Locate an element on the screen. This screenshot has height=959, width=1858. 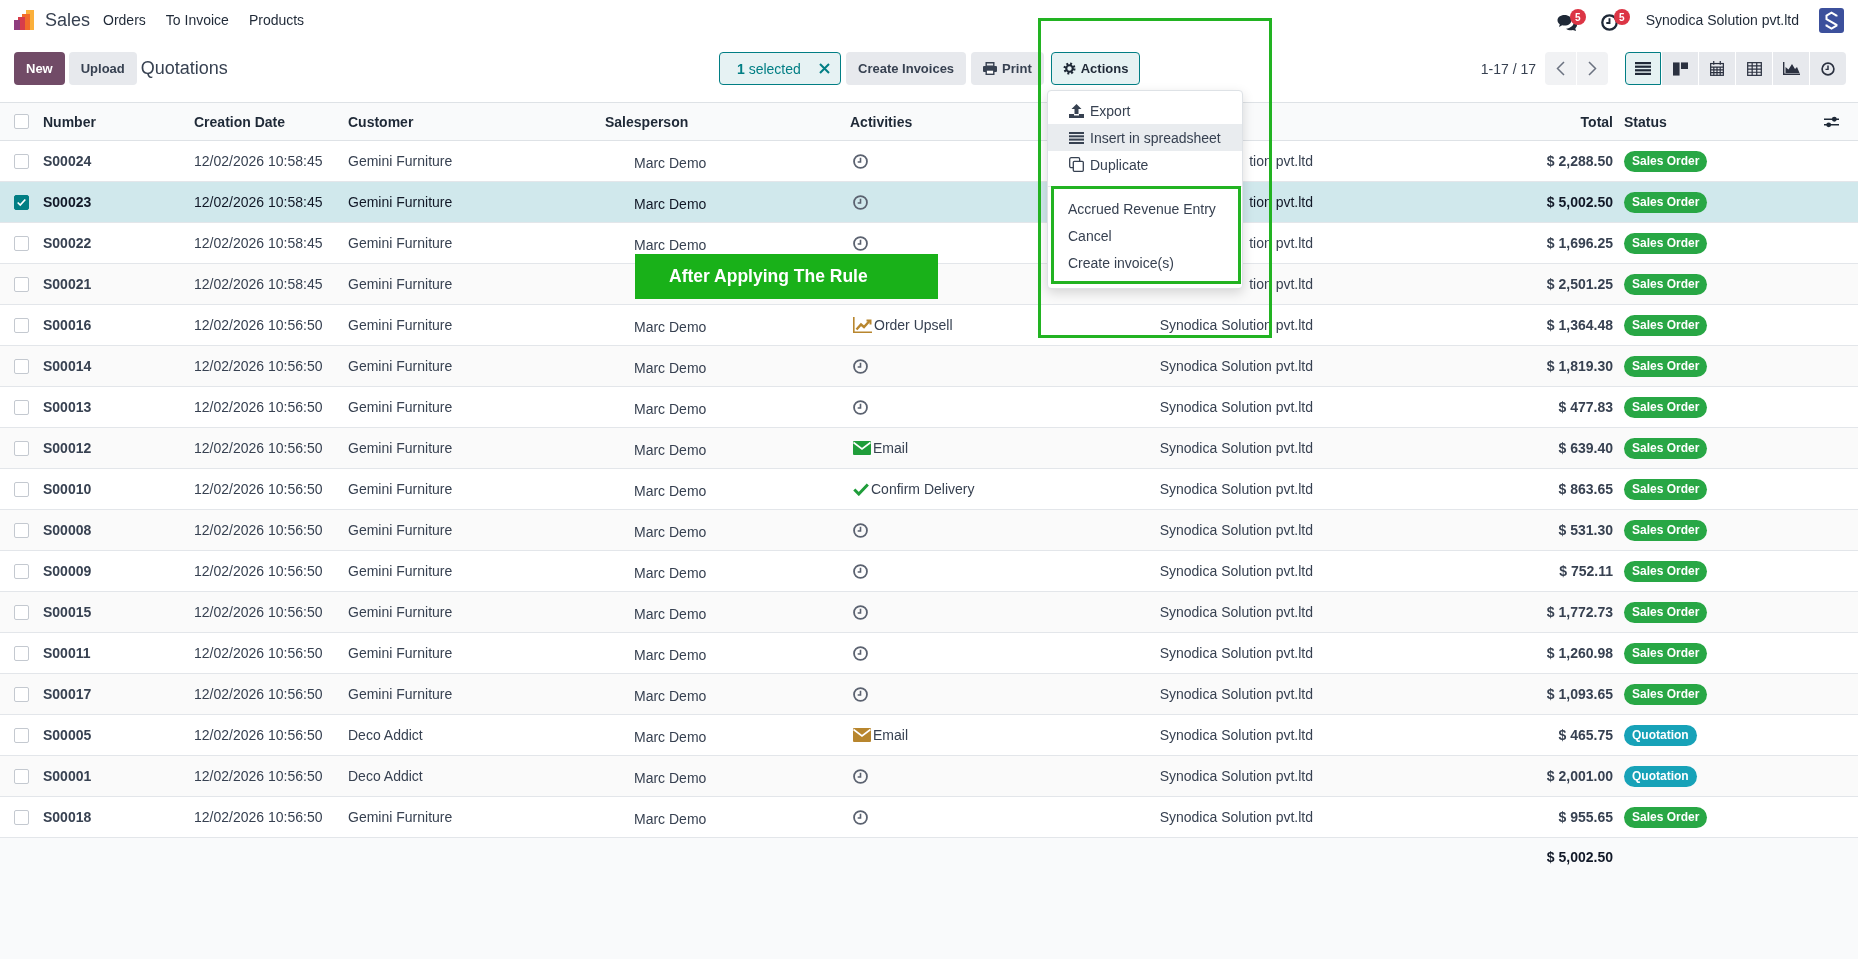
order-total: $ 2,288.50 is located at coordinates (1579, 161).